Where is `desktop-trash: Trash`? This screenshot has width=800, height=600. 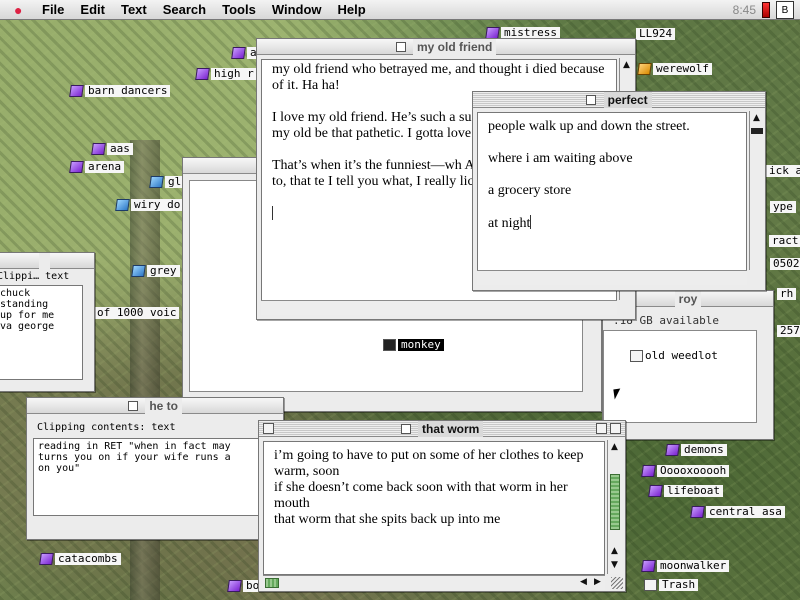
desktop-trash: Trash is located at coordinates (671, 585).